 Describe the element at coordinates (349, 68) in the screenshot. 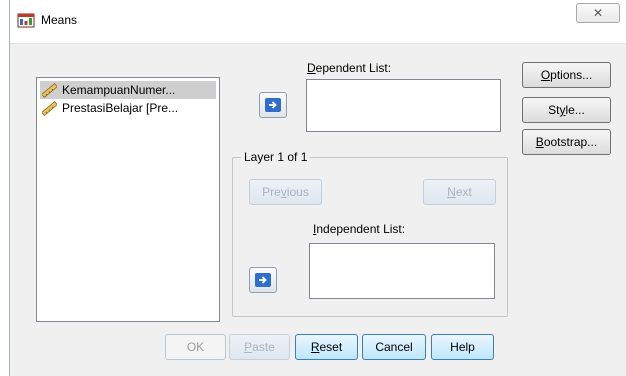

I see `dependent-list-label: Dependent List:` at that location.